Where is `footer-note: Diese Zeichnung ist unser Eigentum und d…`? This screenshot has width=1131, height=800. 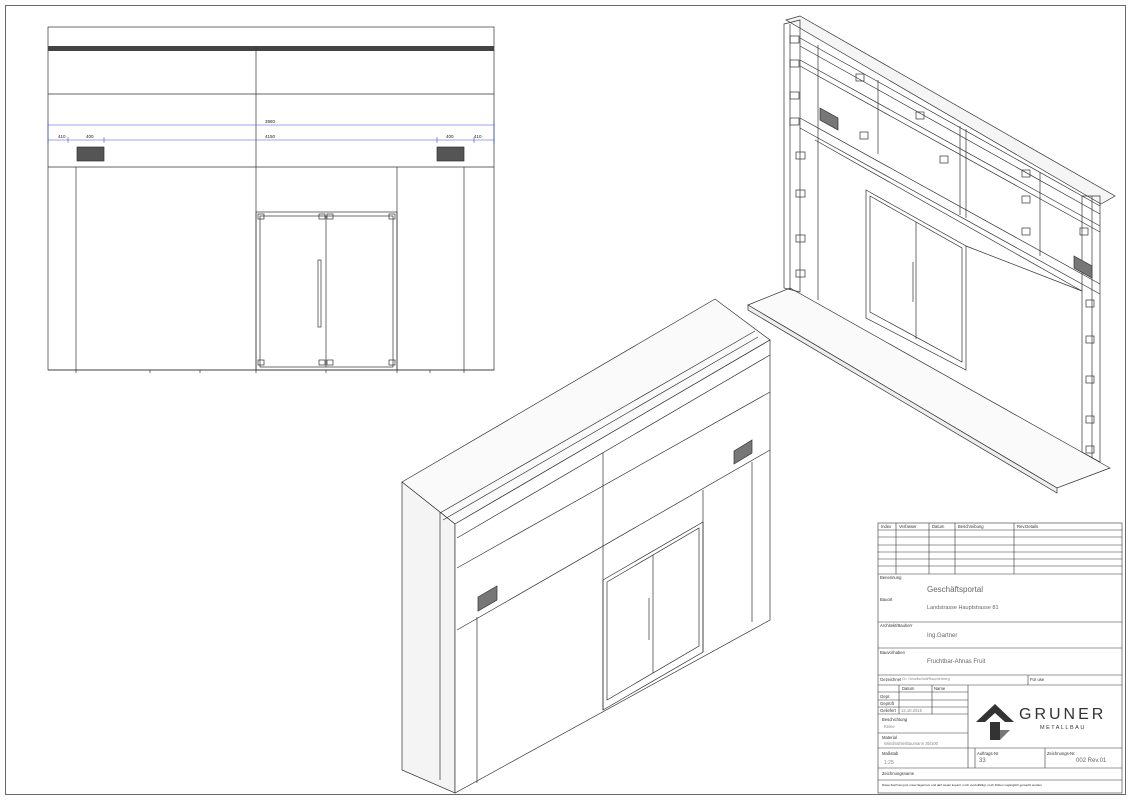 footer-note: Diese Zeichnung ist unser Eigentum und d… is located at coordinates (962, 785).